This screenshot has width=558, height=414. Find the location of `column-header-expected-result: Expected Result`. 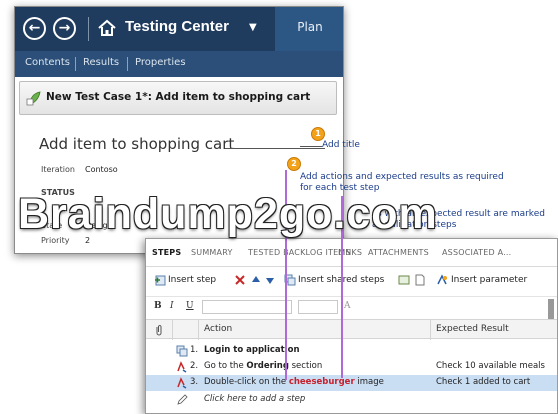

column-header-expected-result: Expected Result is located at coordinates (472, 329).